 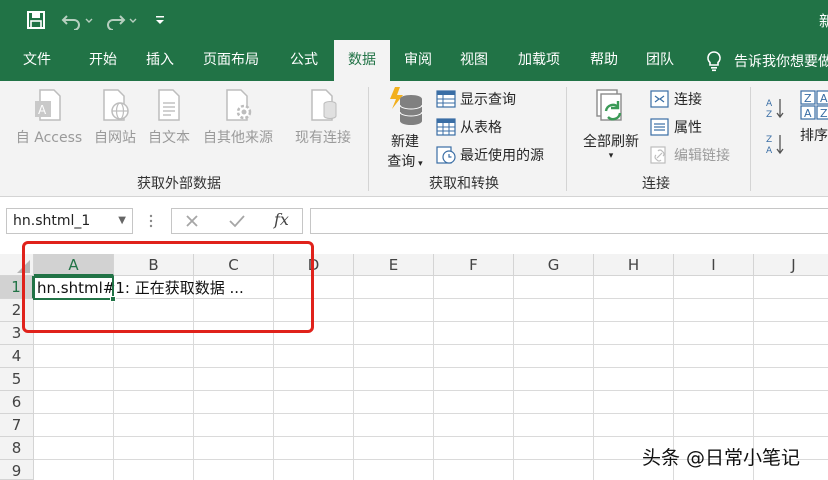 What do you see at coordinates (634, 265) in the screenshot?
I see `column-header-h: H` at bounding box center [634, 265].